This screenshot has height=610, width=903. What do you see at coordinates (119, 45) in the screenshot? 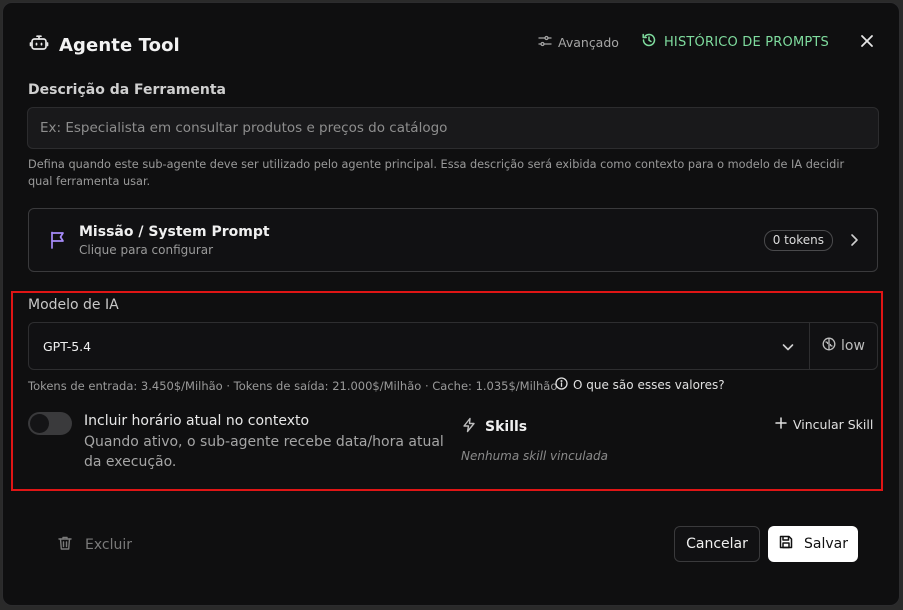
I see `modal-title: Agente Tool` at bounding box center [119, 45].